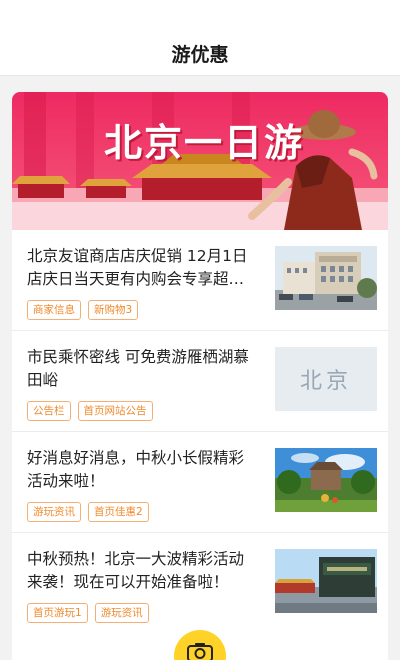 This screenshot has height=660, width=400. I want to click on news-tag: 商家信息, so click(54, 310).